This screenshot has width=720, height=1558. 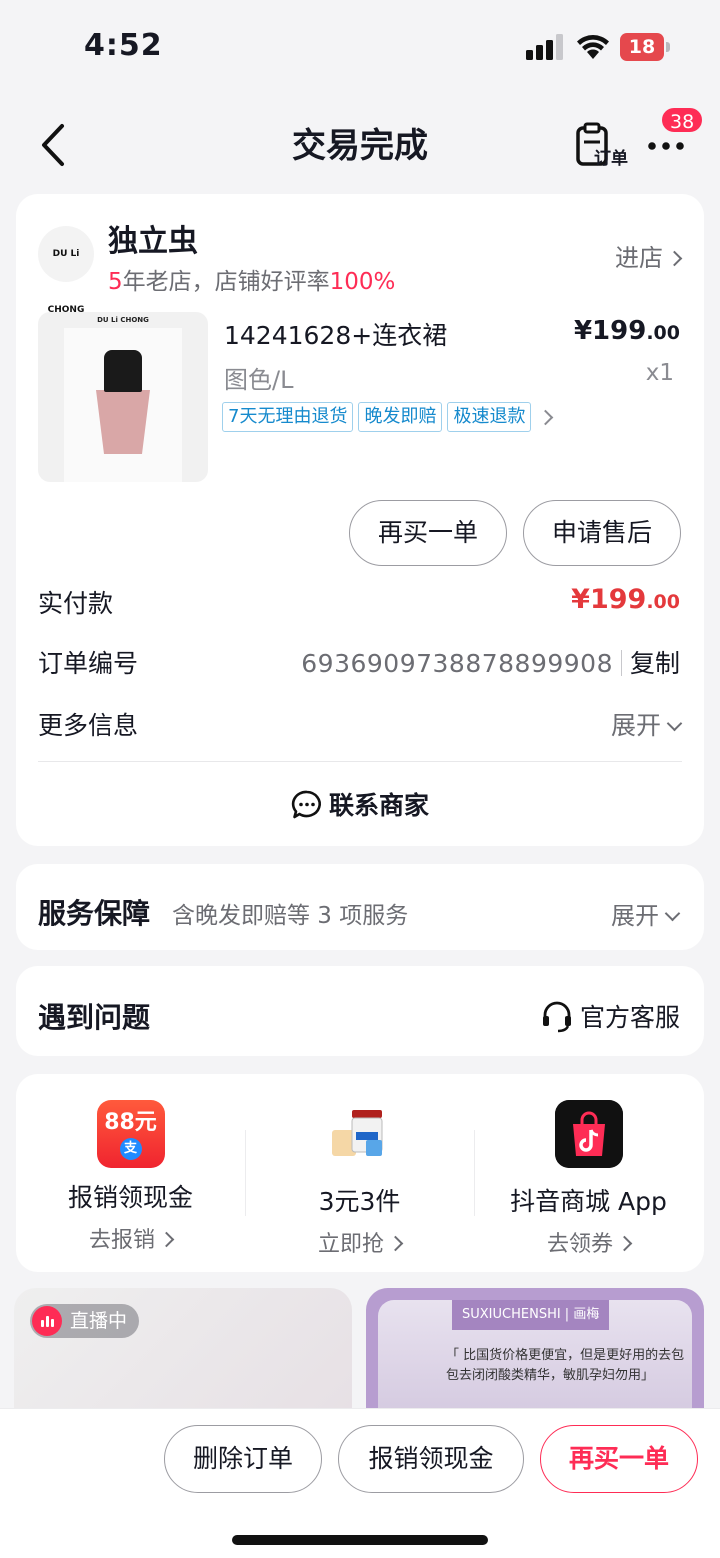 I want to click on live-bars-icon, so click(x=47, y=1321).